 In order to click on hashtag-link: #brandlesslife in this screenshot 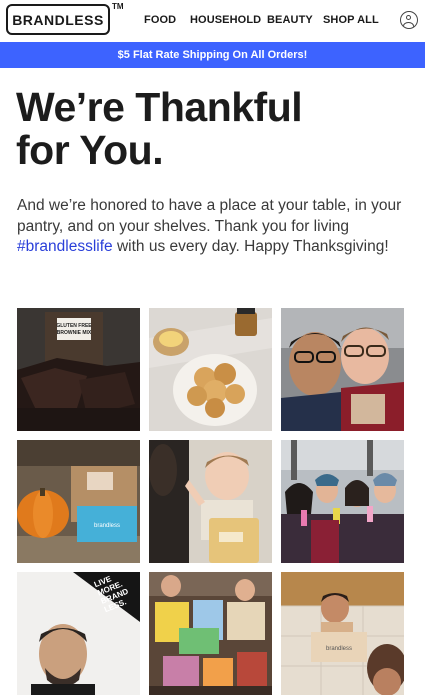, I will do `click(65, 246)`.